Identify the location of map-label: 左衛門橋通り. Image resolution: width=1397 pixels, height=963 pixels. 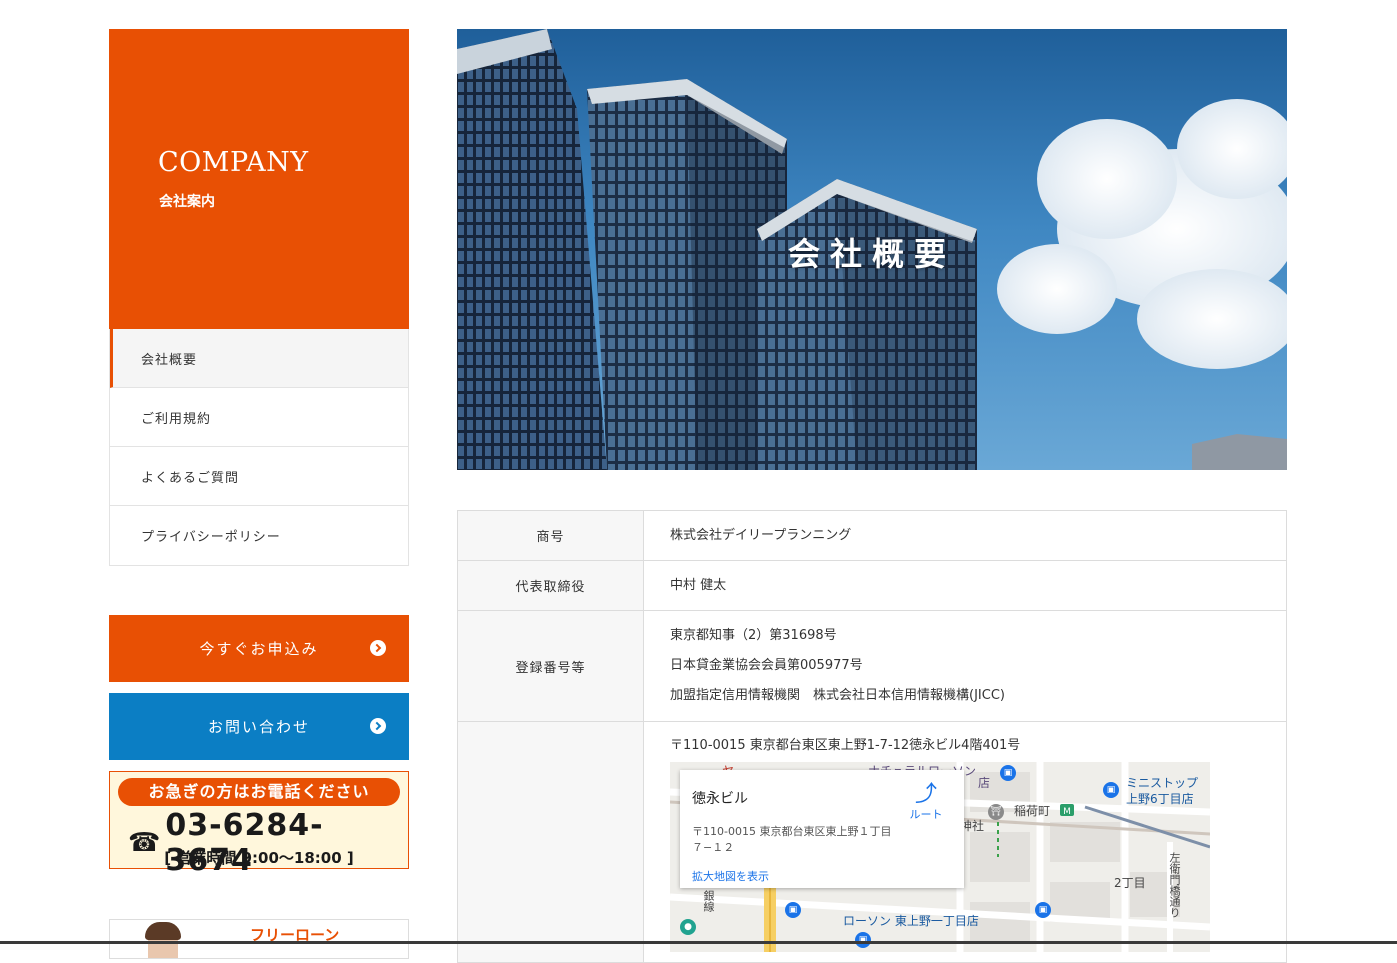
(1174, 885).